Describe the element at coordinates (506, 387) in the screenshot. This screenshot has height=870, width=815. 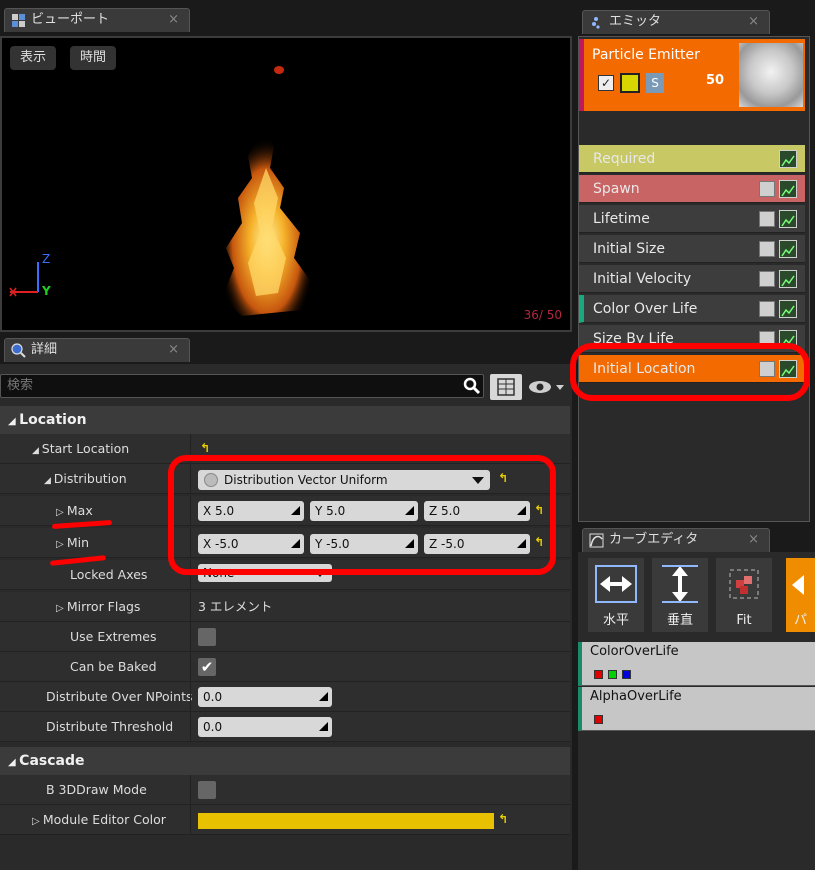
I see `property-matrix-icon` at that location.